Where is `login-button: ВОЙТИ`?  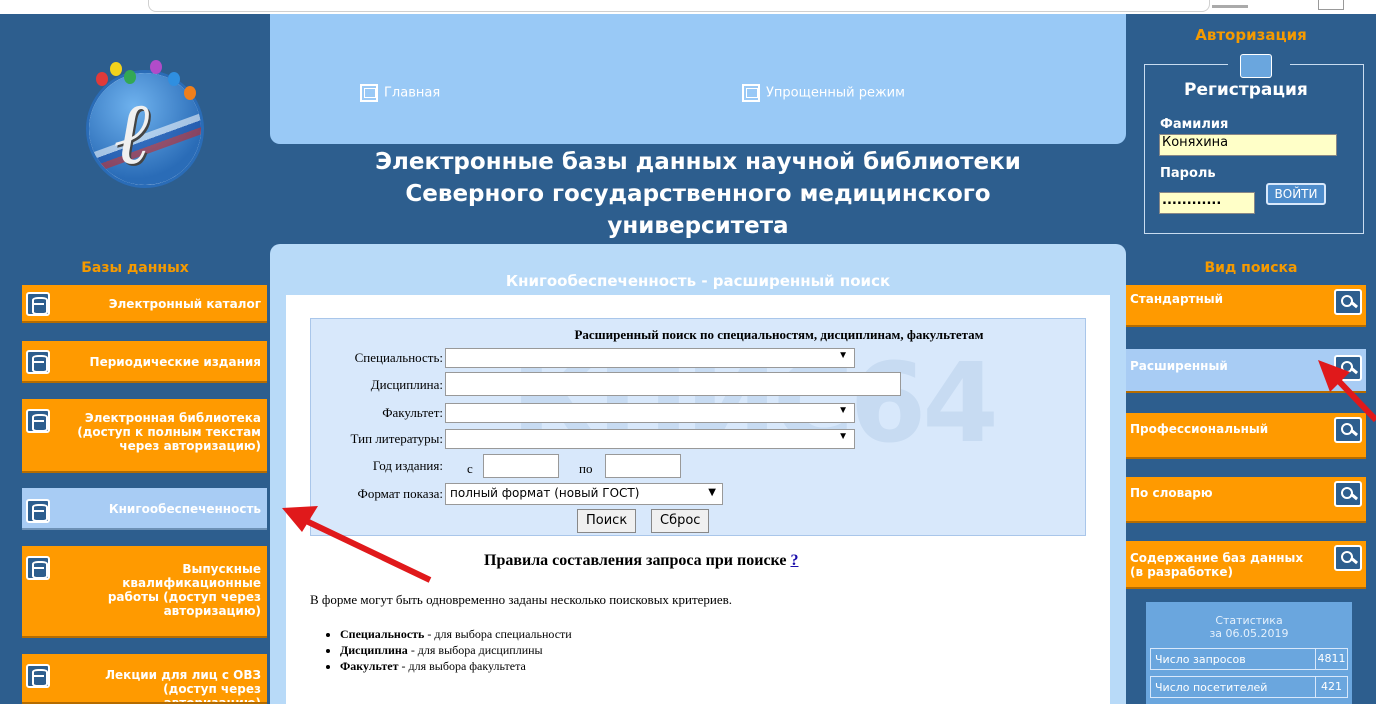
login-button: ВОЙТИ is located at coordinates (1296, 194).